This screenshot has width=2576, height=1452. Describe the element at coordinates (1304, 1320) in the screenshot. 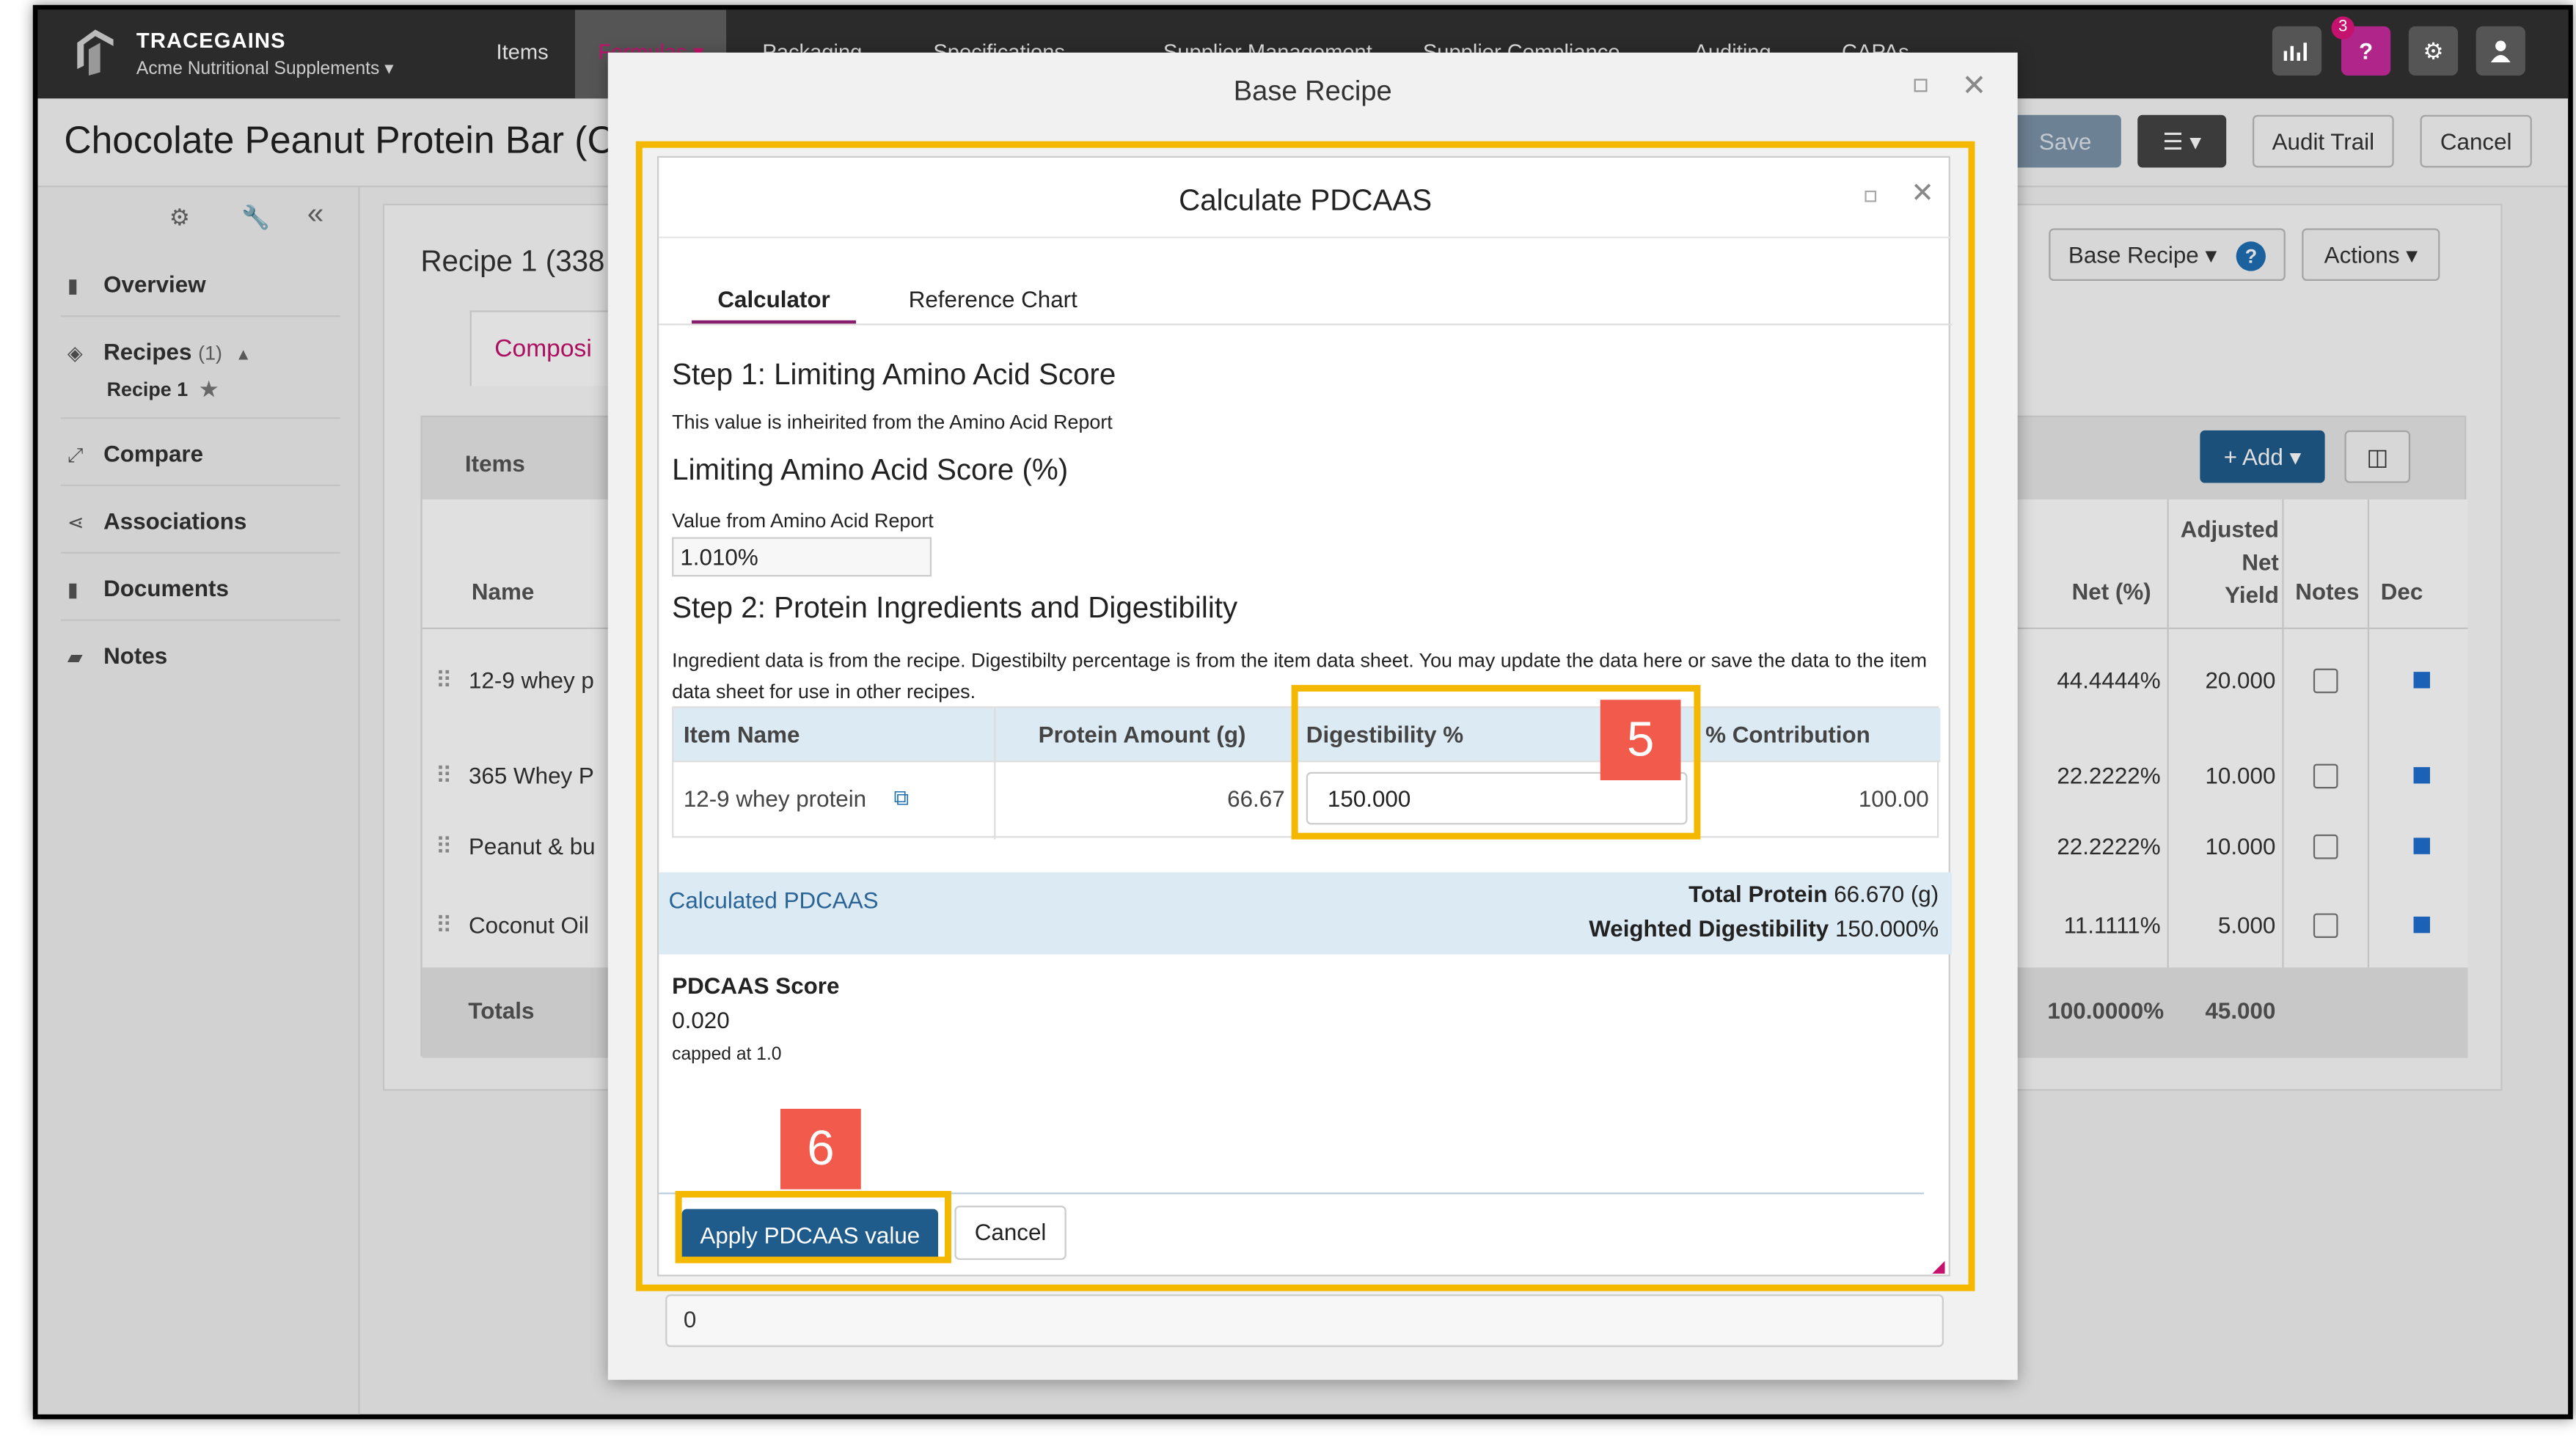

I see `pdcaas-value-field: 0` at that location.